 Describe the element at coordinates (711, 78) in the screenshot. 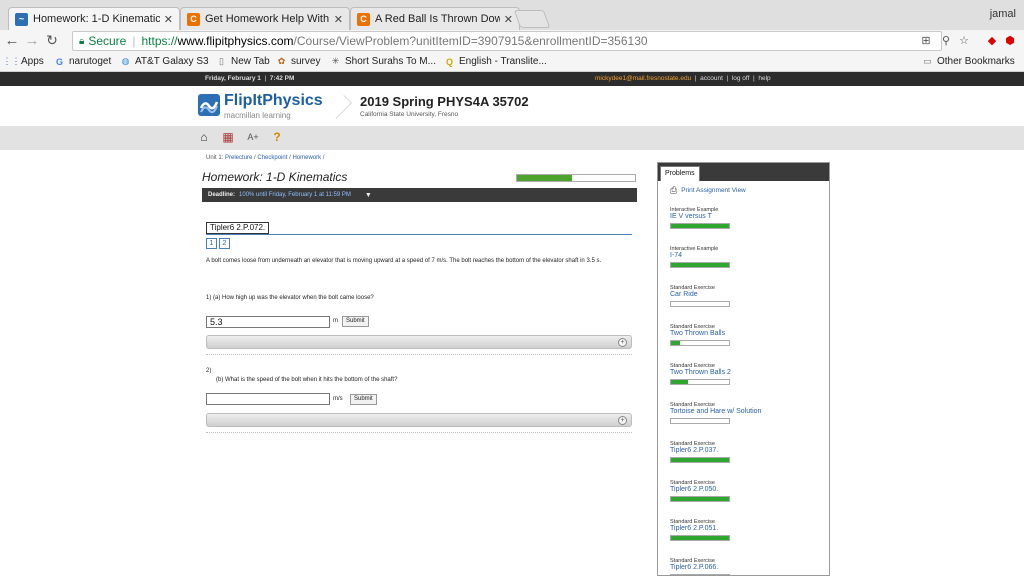

I see `account-link: account` at that location.